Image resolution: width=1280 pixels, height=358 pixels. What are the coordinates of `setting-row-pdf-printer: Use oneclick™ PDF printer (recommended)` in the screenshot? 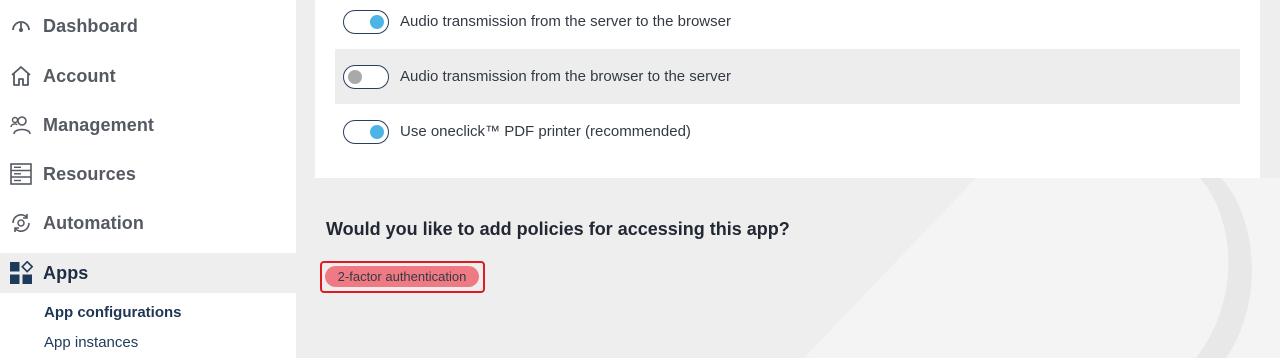 It's located at (787, 131).